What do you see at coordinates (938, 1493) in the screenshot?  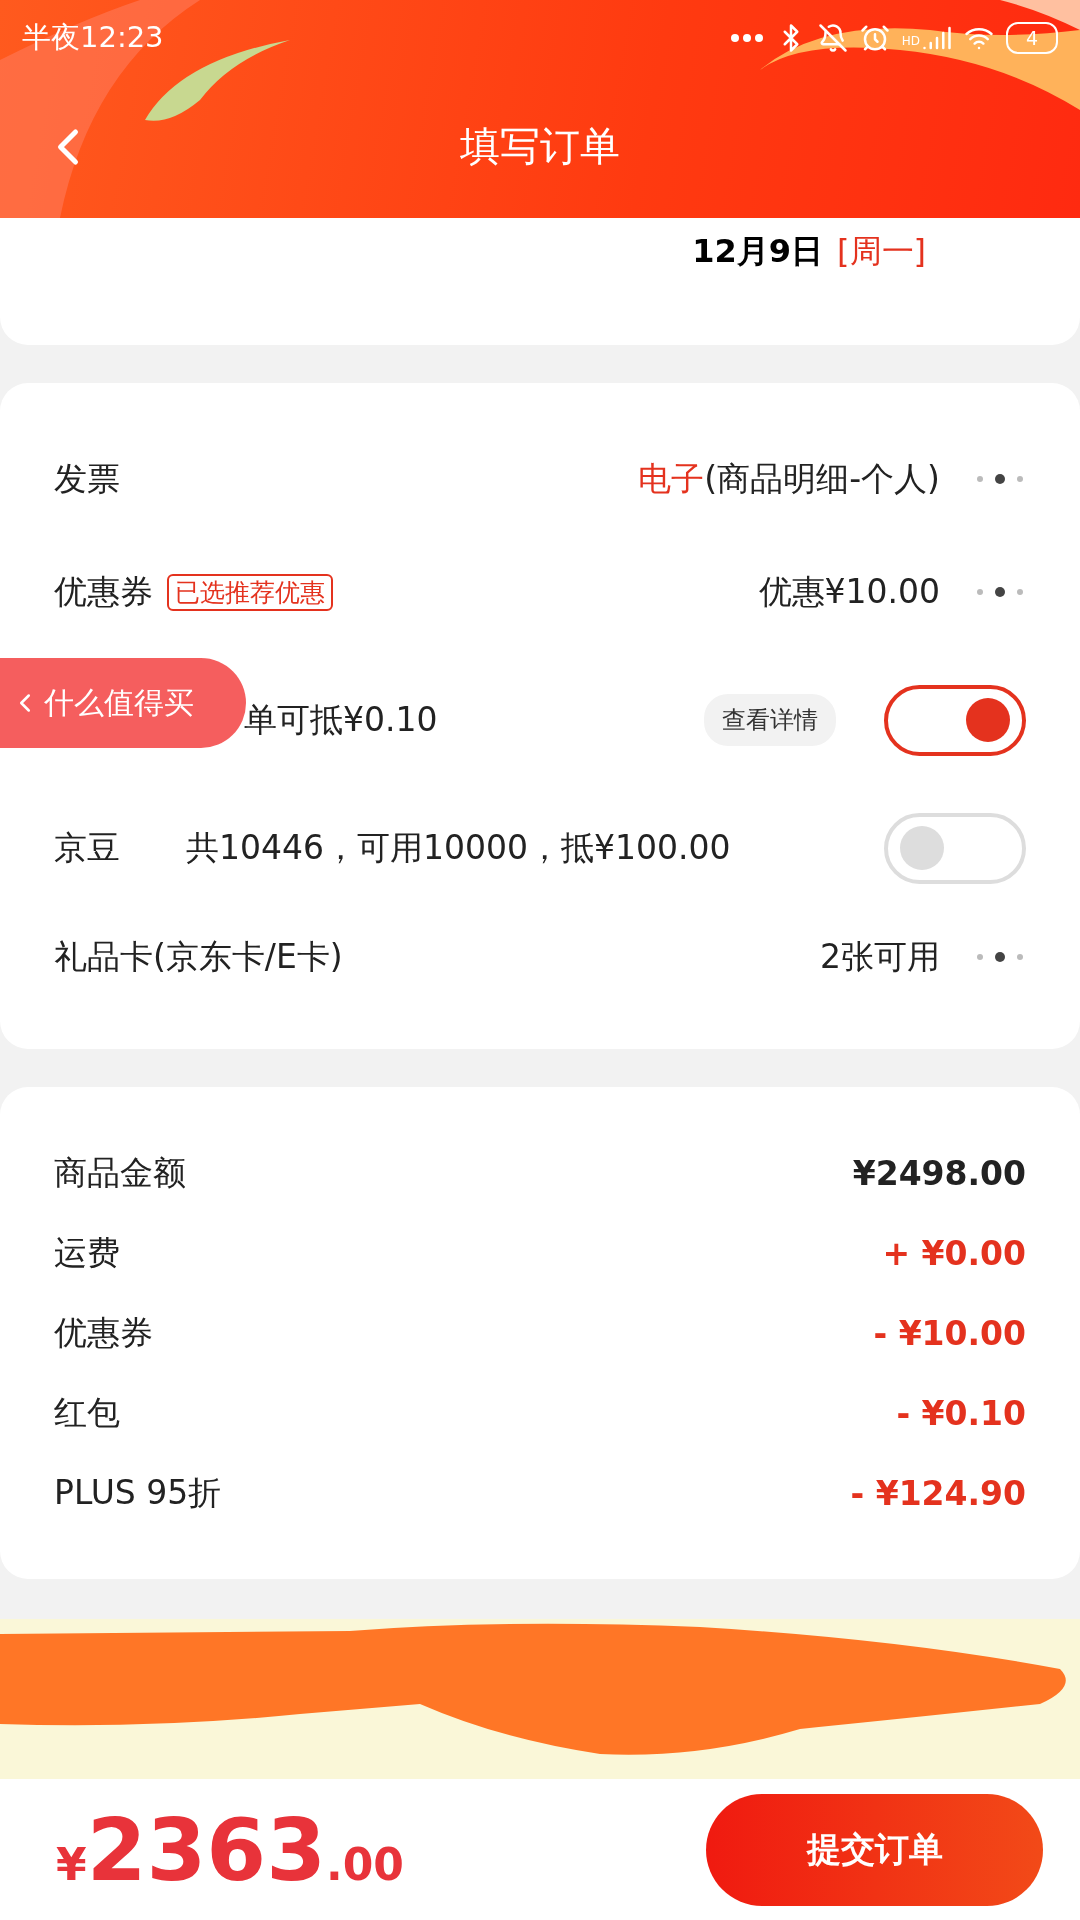 I see `summary-amount: - ¥124.90` at bounding box center [938, 1493].